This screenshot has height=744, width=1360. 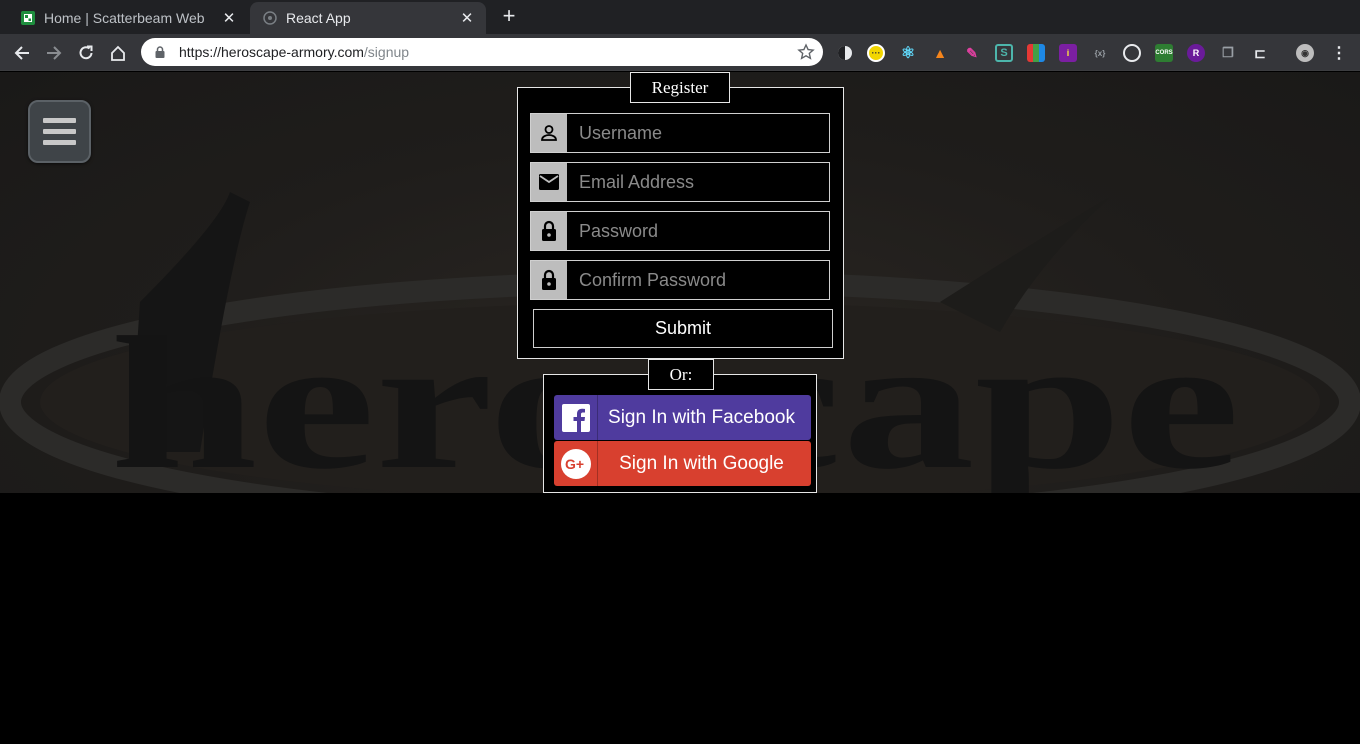 I want to click on cors-extension-icon: CORS, so click(x=1164, y=53).